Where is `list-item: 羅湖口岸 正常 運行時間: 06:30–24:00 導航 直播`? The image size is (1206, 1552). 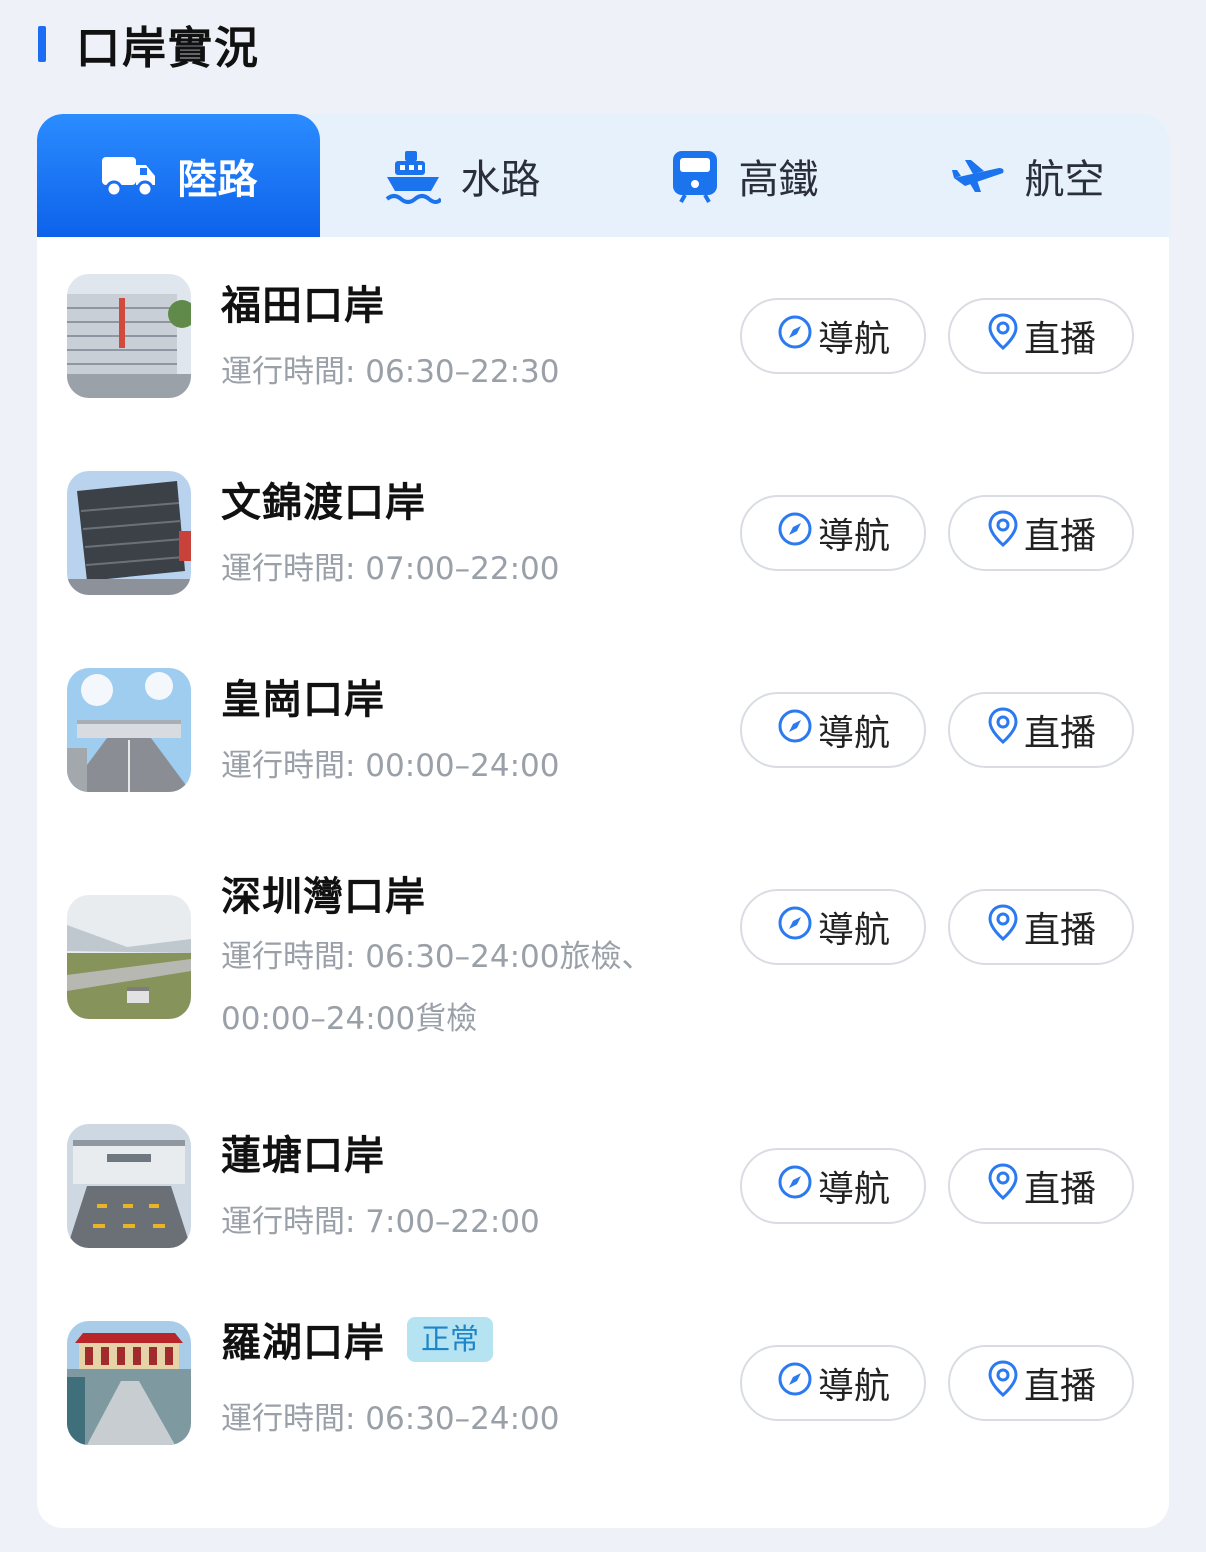 list-item: 羅湖口岸 正常 運行時間: 06:30–24:00 導航 直播 is located at coordinates (603, 1382).